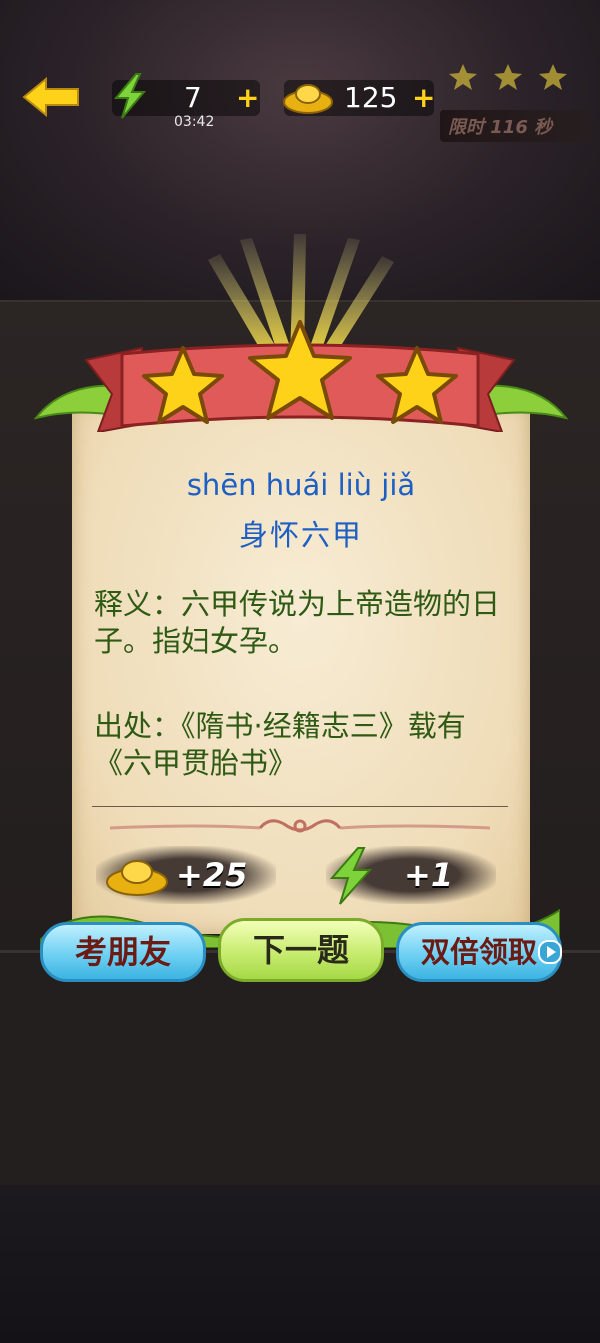  I want to click on ornament-icon, so click(300, 826).